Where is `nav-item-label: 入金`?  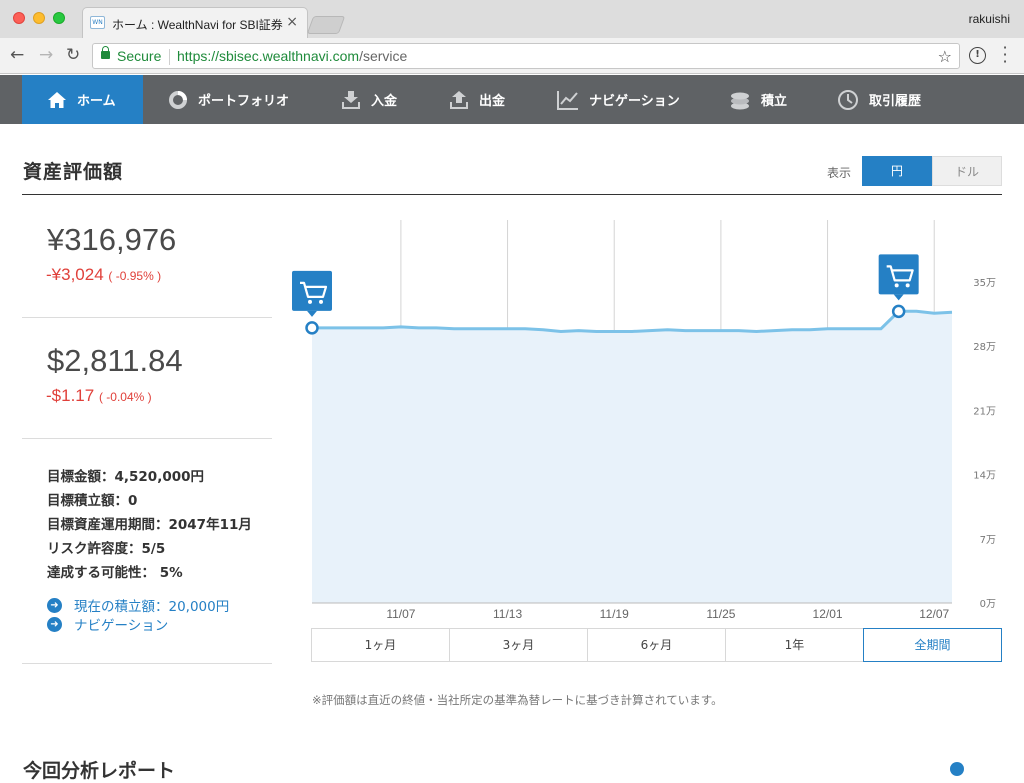
nav-item-label: 入金 is located at coordinates (384, 101).